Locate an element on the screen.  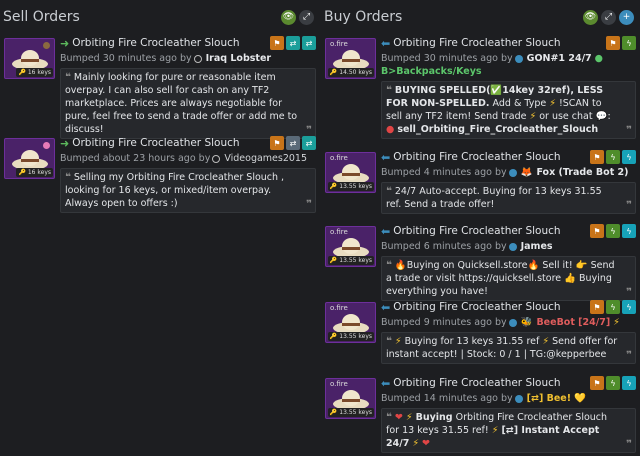
user-link: James is located at coordinates (537, 246).